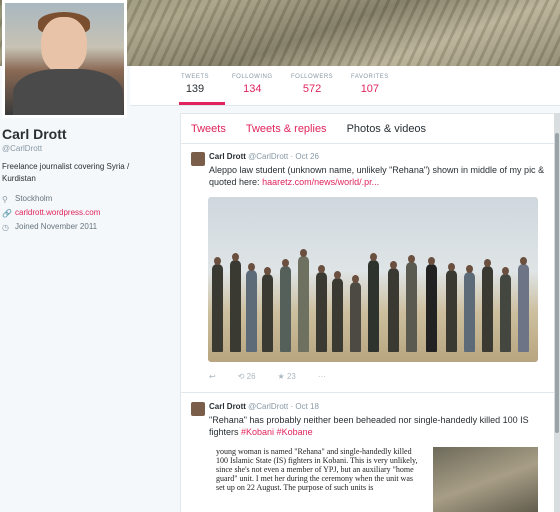  What do you see at coordinates (287, 376) in the screenshot?
I see `favorite-button: ★ 23` at bounding box center [287, 376].